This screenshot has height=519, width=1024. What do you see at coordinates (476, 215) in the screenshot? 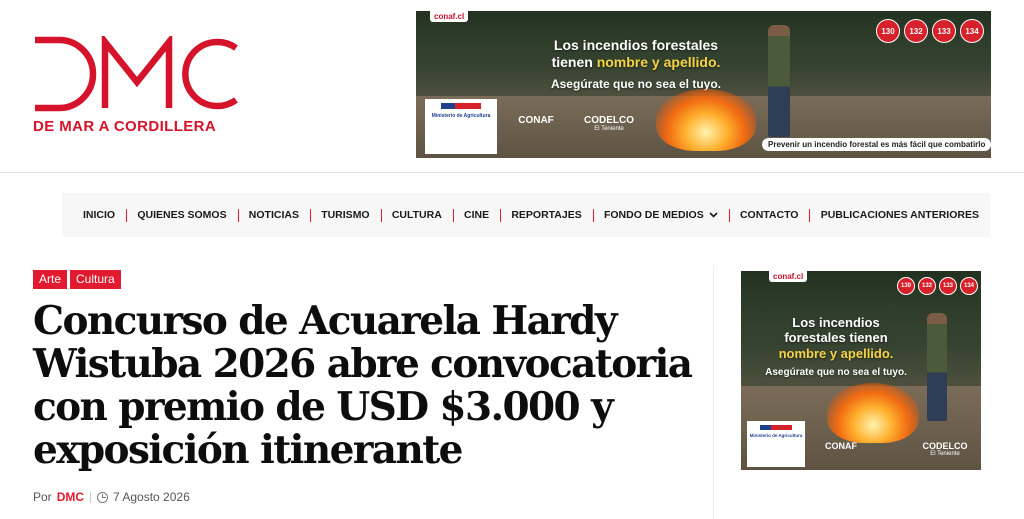
I see `nav-item-cine: CINE` at bounding box center [476, 215].